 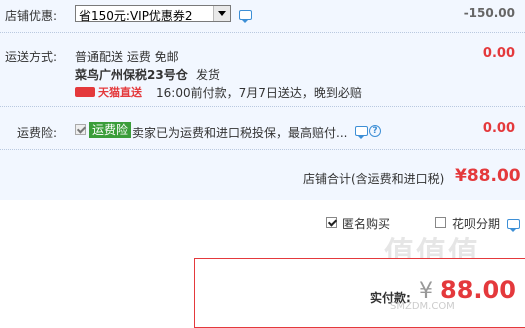 I want to click on tmall-direct-badge: 天猫直送, so click(x=108, y=91).